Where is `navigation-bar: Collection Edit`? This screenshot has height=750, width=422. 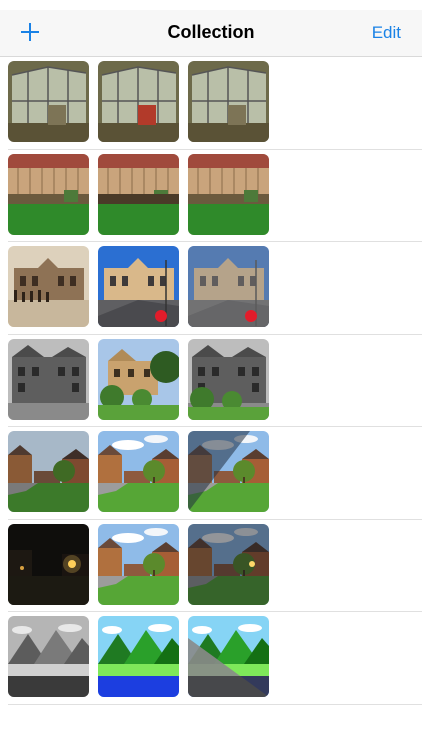
navigation-bar: Collection Edit is located at coordinates (211, 33).